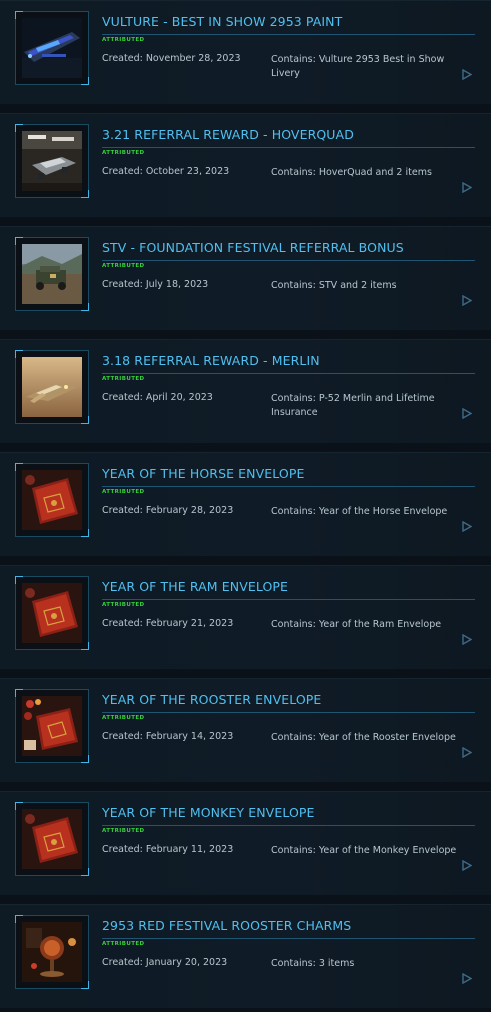 The image size is (491, 1012). I want to click on charms-image, so click(52, 952).